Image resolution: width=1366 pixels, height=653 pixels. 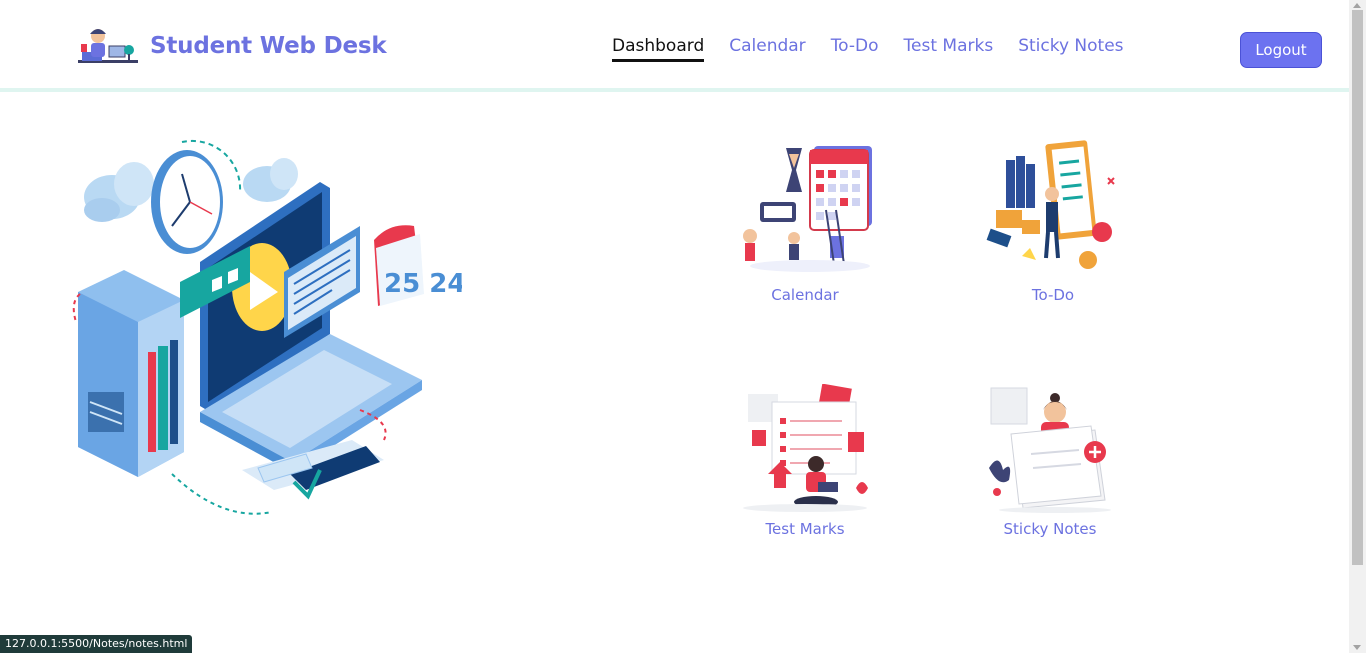 What do you see at coordinates (311, 327) in the screenshot?
I see `laptop-icon` at bounding box center [311, 327].